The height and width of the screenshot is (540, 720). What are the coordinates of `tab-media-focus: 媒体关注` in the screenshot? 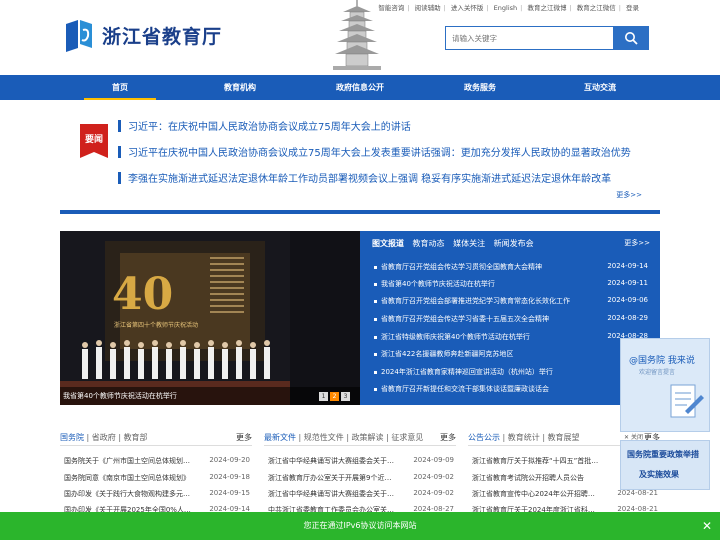 It's located at (469, 243).